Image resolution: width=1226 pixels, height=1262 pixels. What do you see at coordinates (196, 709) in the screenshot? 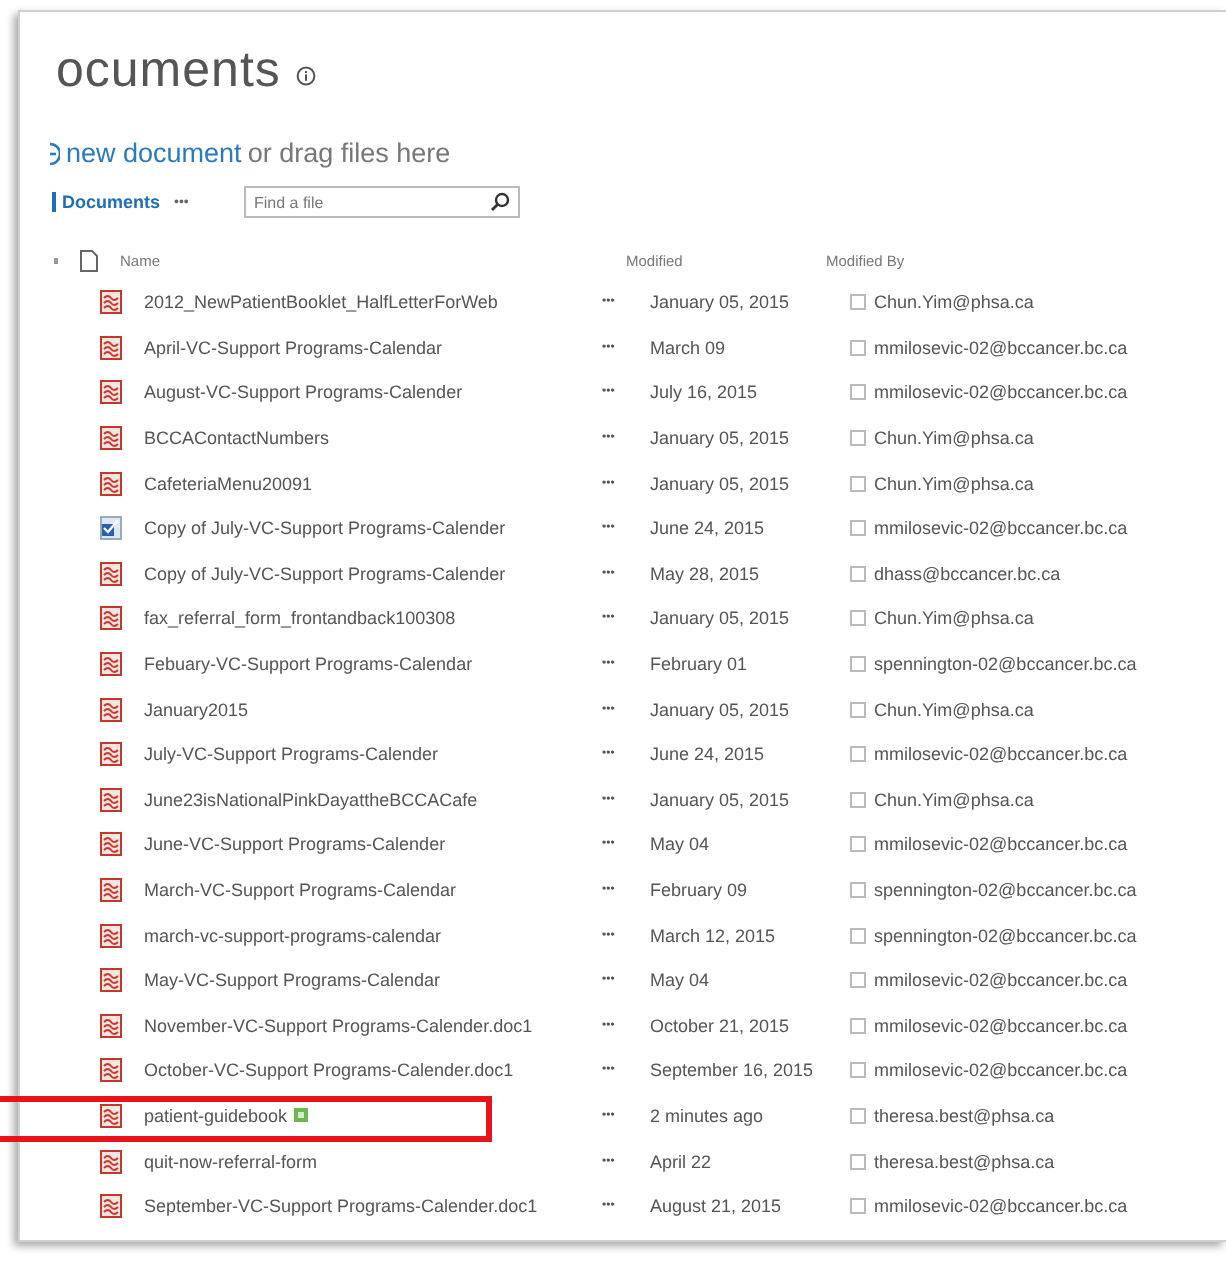
I see `file-name-link: January2015` at bounding box center [196, 709].